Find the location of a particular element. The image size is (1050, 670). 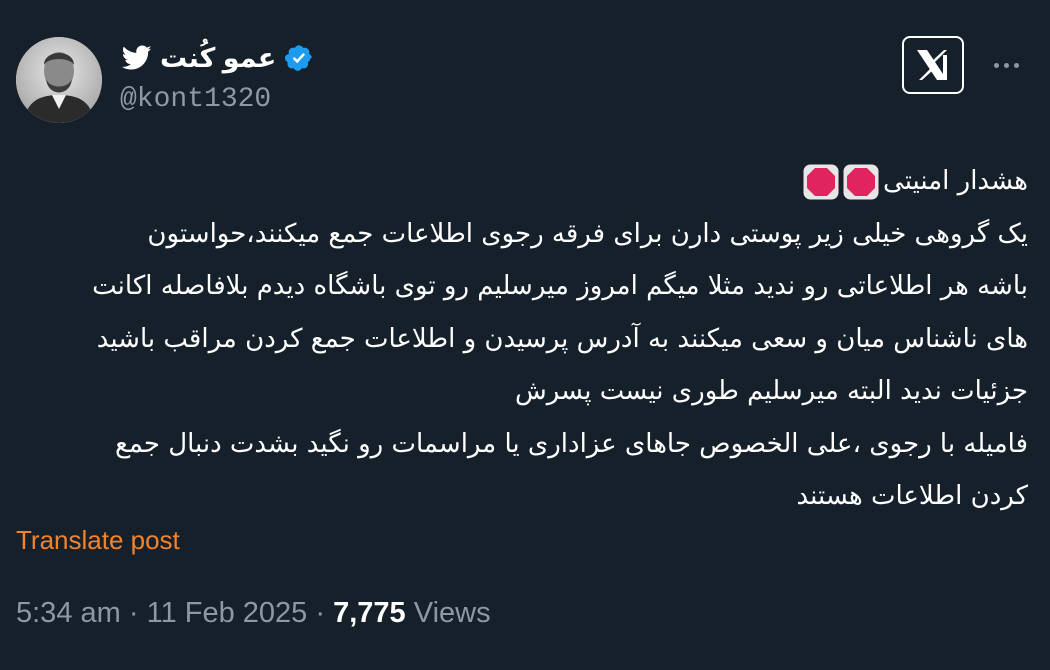

tweet-line: هشدار امنیتی is located at coordinates (521, 181).